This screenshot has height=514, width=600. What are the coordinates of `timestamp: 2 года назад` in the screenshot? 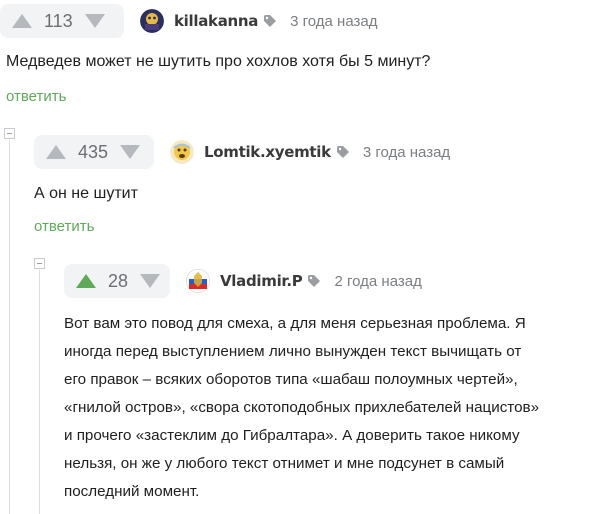 It's located at (377, 281).